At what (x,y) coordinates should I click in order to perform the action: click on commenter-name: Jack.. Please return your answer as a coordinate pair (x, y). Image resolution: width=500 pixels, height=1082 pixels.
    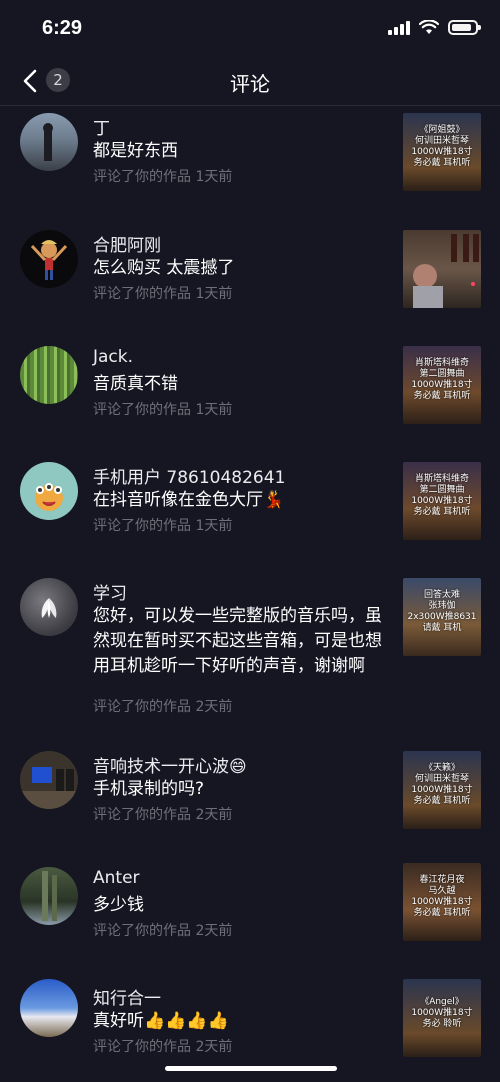
    Looking at the image, I should click on (113, 357).